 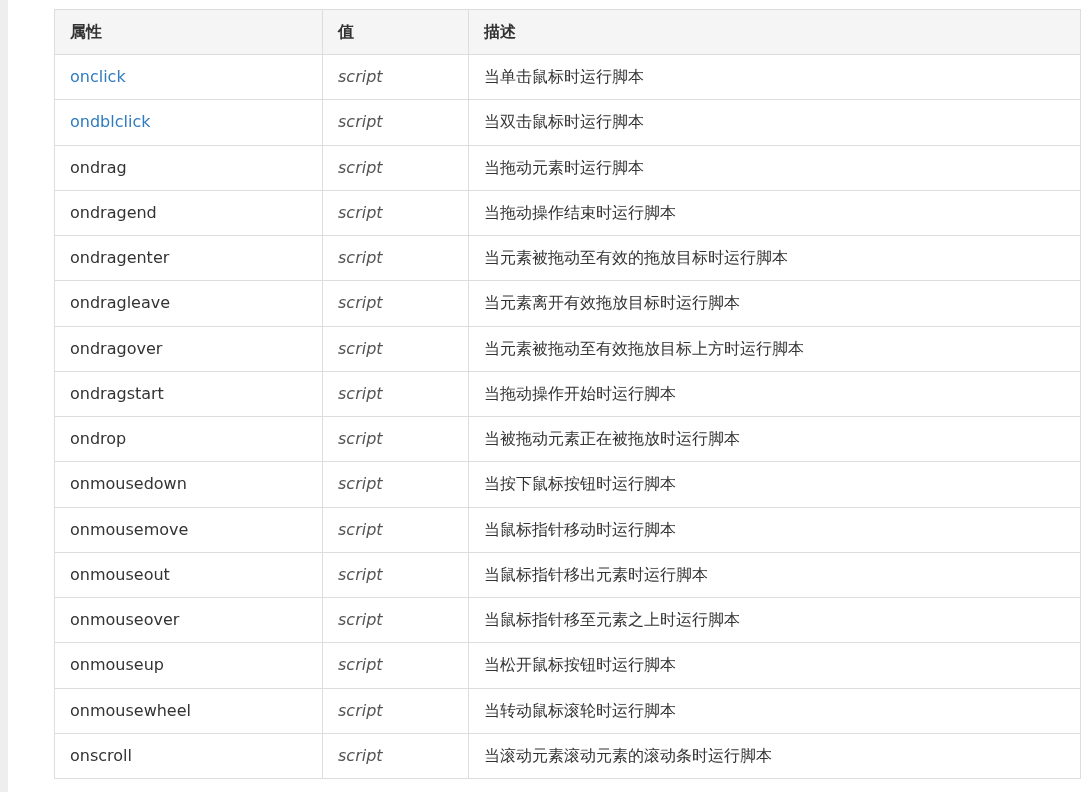 I want to click on description-text: 当滚动元素滚动元素的滚动条时运行脚本, so click(x=628, y=755).